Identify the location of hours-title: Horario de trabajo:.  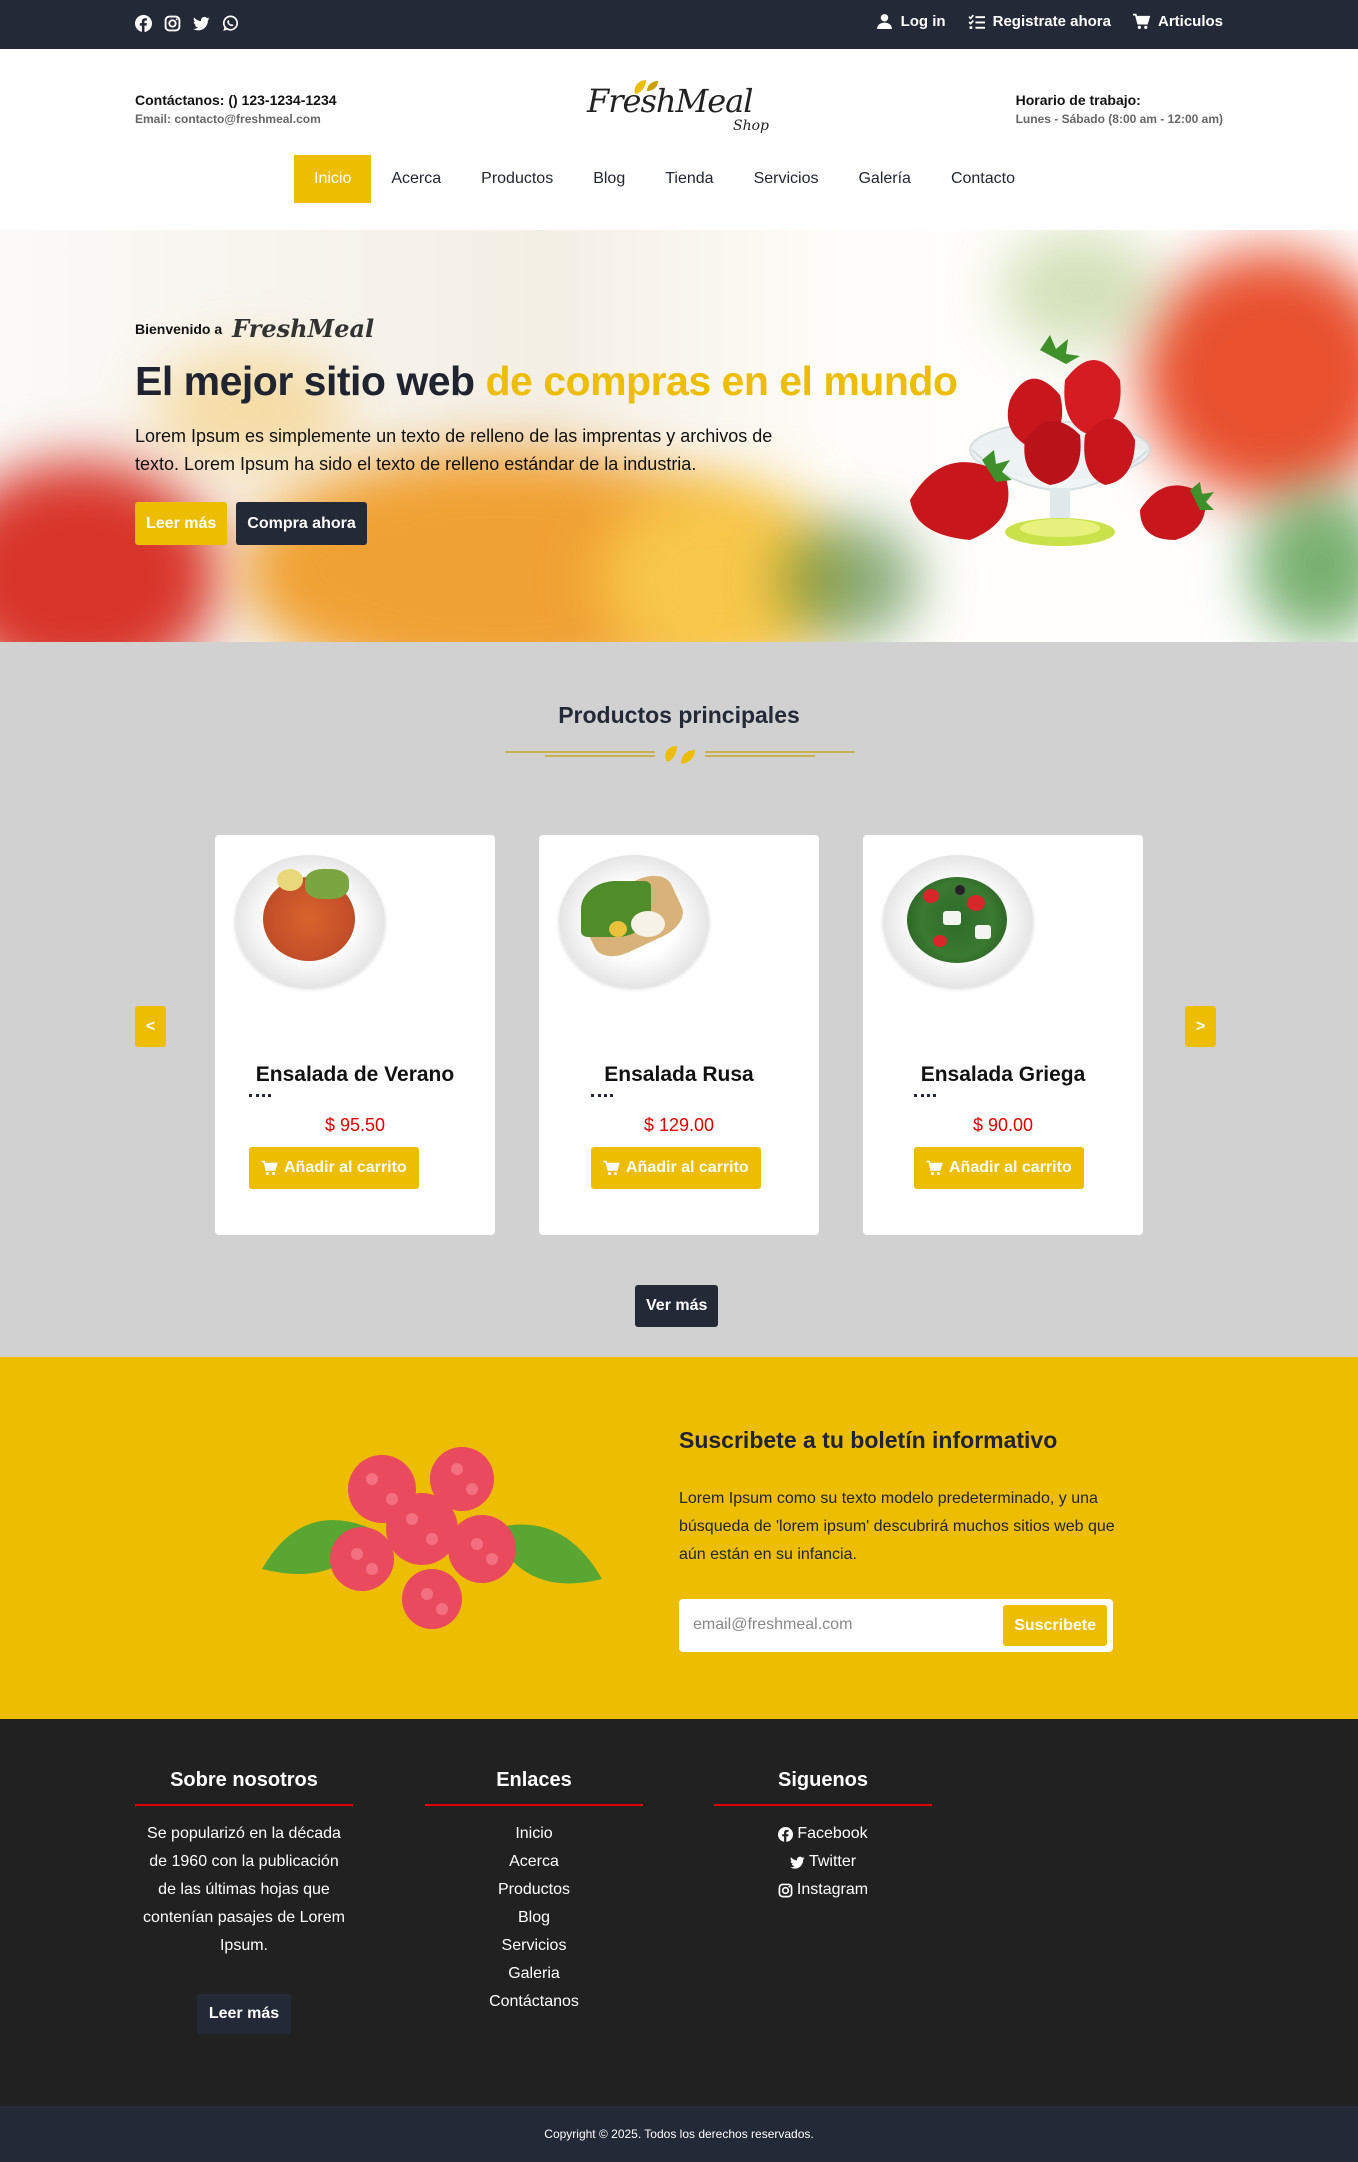
(1078, 100).